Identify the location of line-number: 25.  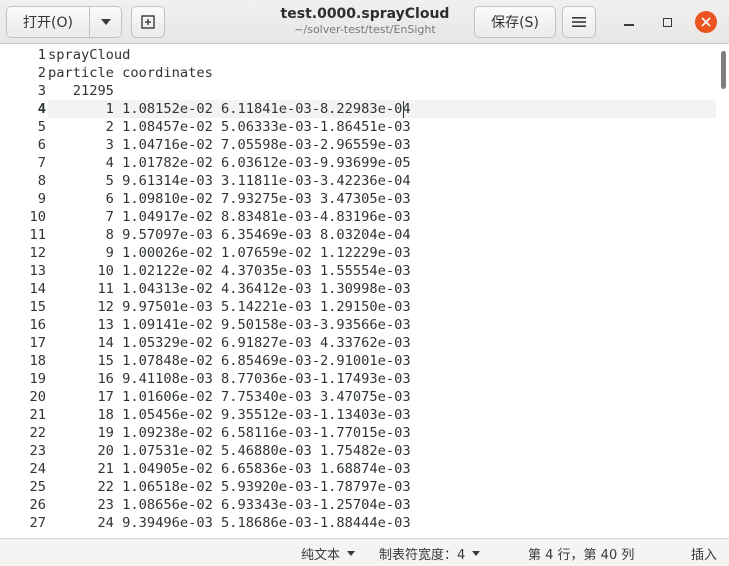
(37, 487).